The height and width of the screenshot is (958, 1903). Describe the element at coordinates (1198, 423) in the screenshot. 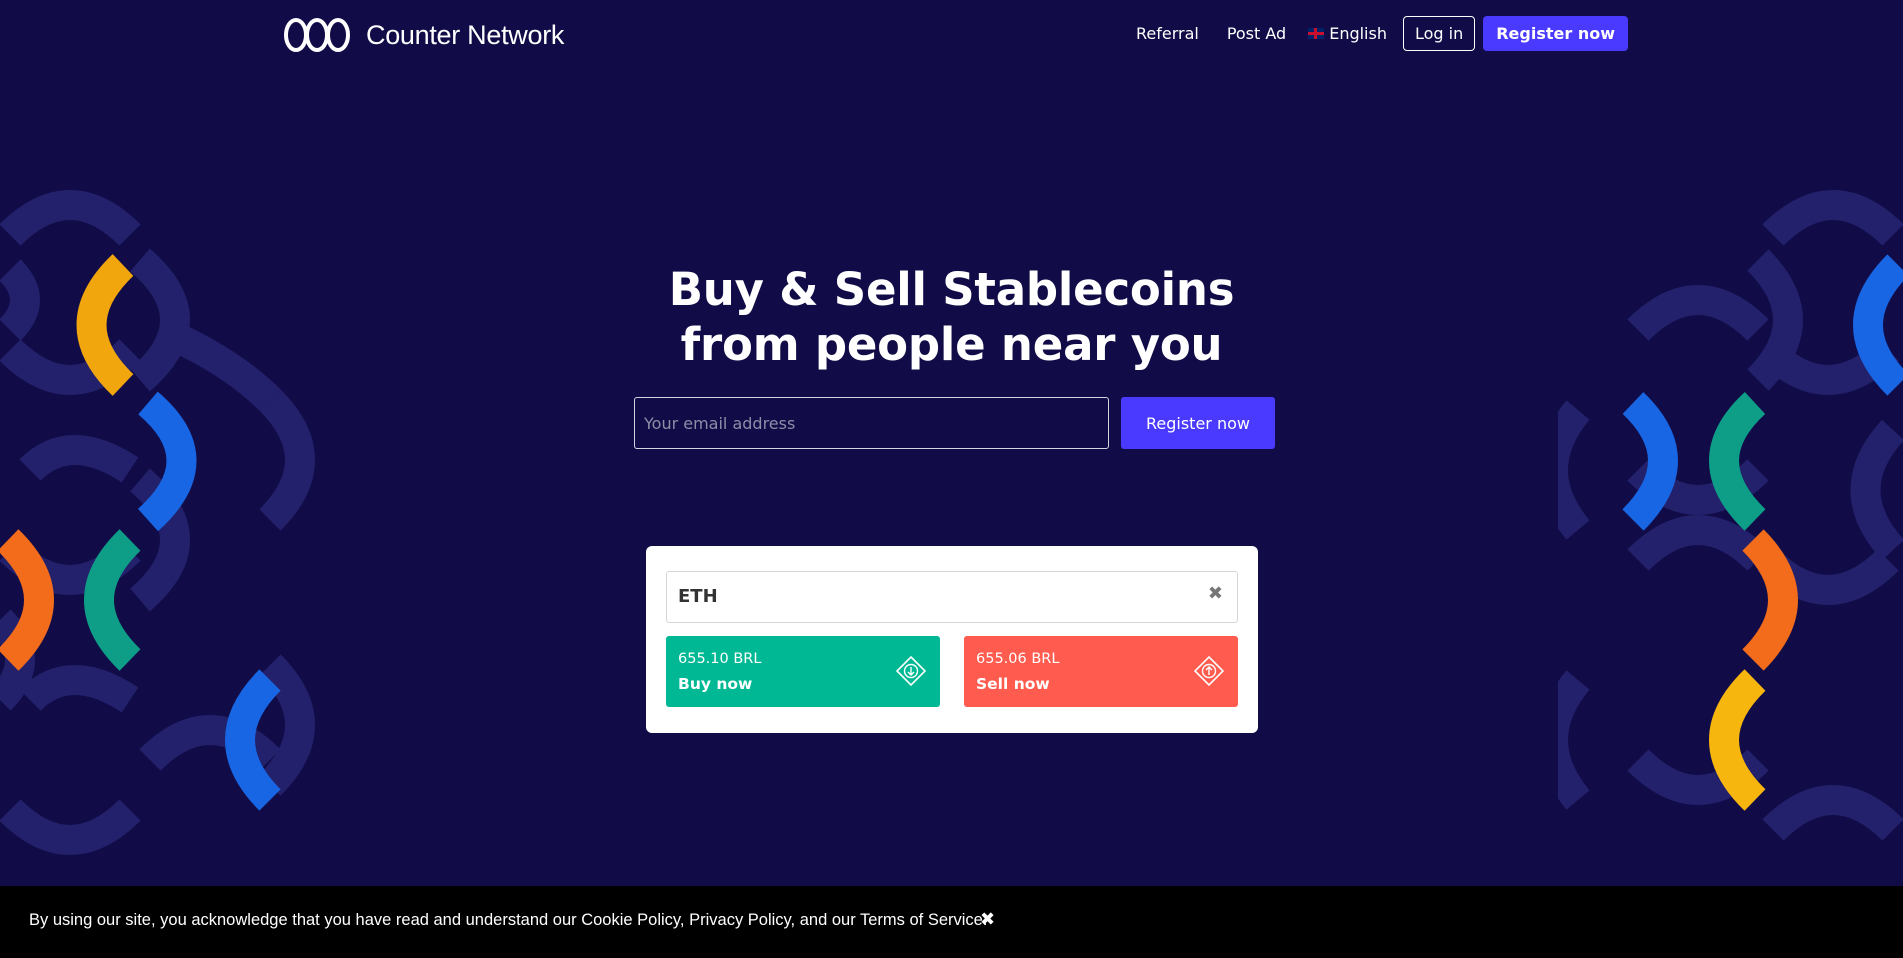

I see `hero-register-button: Register now` at that location.